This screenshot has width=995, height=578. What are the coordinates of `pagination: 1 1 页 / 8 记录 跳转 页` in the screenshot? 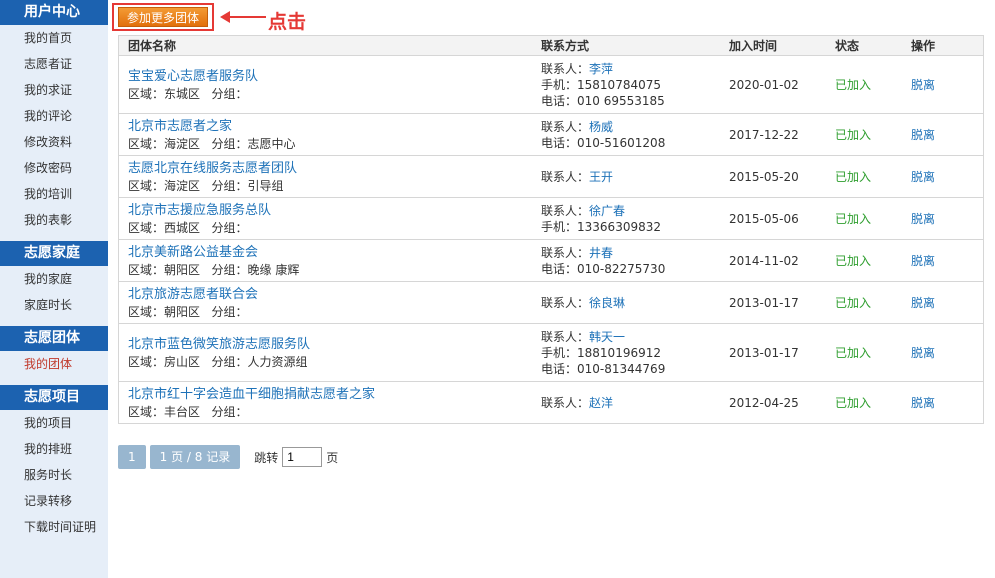 It's located at (228, 457).